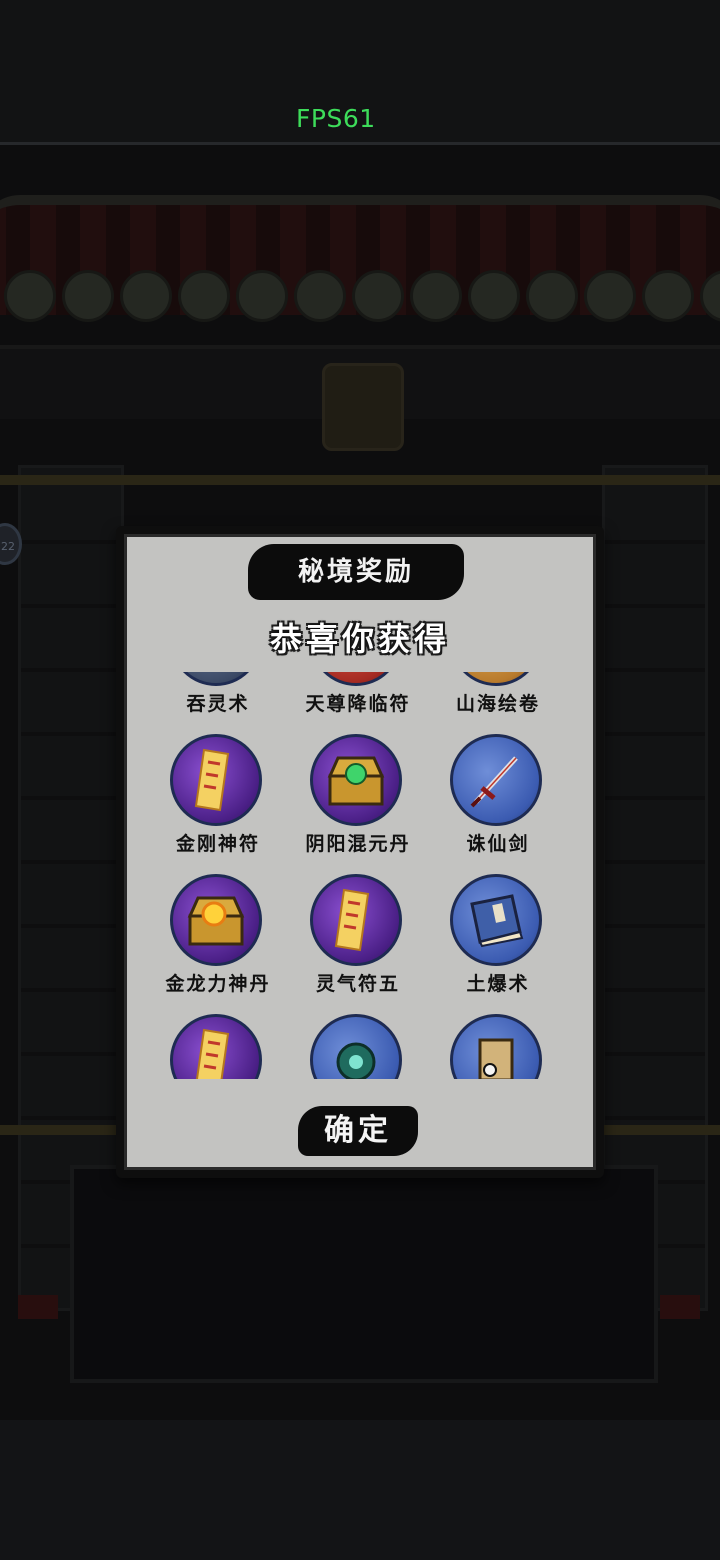  I want to click on treasure-chest-green-pill-icon, so click(356, 780).